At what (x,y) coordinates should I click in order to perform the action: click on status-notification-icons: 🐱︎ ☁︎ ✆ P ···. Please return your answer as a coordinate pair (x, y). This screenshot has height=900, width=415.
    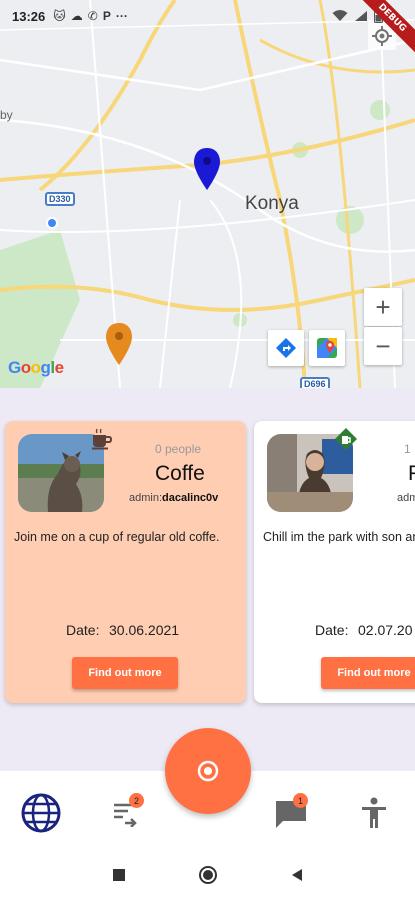
    Looking at the image, I should click on (90, 16).